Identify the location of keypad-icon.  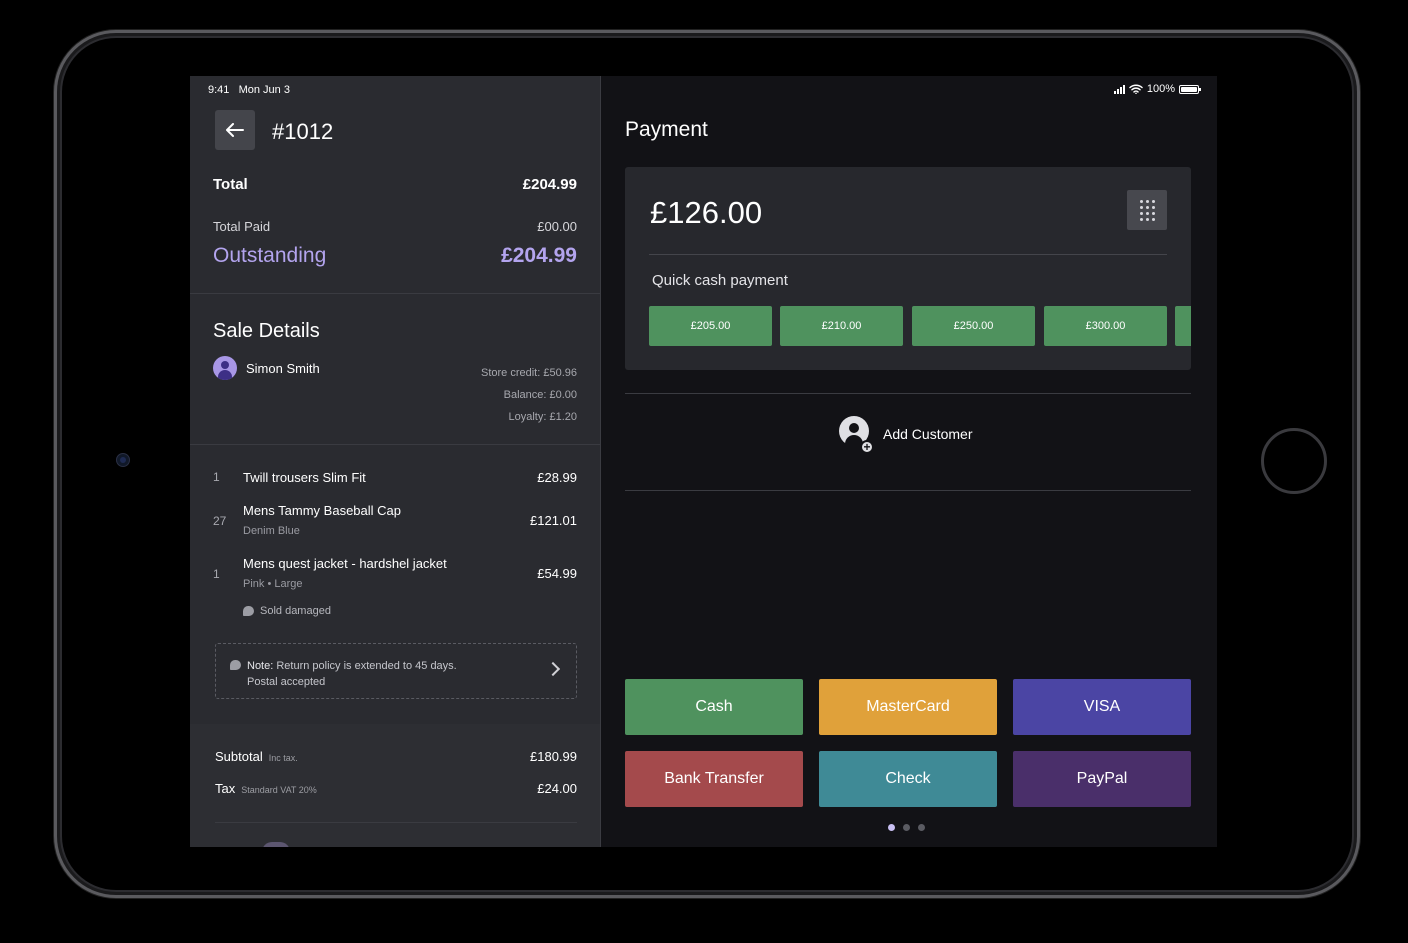
(1147, 210).